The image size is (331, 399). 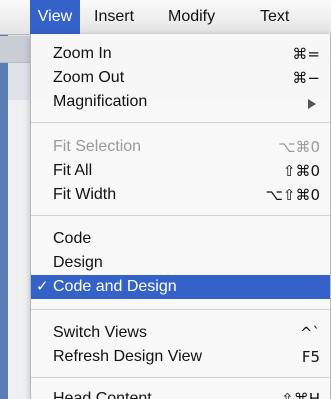 I want to click on menu-item-design: Design, so click(x=180, y=263).